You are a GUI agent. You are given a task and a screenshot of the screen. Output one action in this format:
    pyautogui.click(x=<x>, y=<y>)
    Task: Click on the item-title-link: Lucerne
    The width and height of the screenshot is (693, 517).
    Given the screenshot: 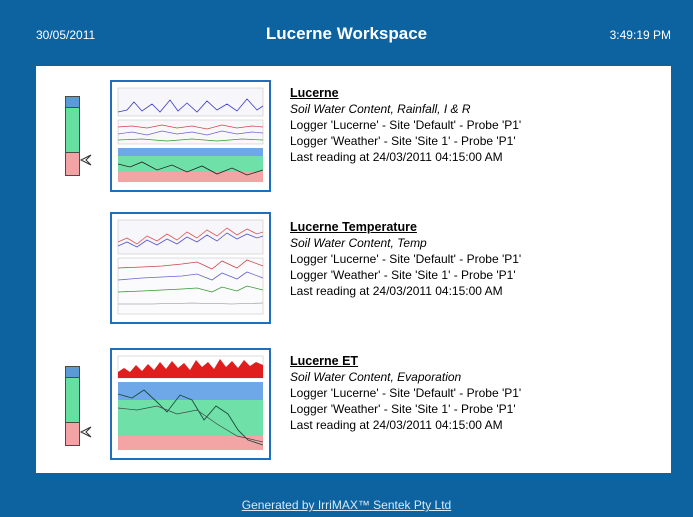 What is the action you would take?
    pyautogui.click(x=405, y=93)
    